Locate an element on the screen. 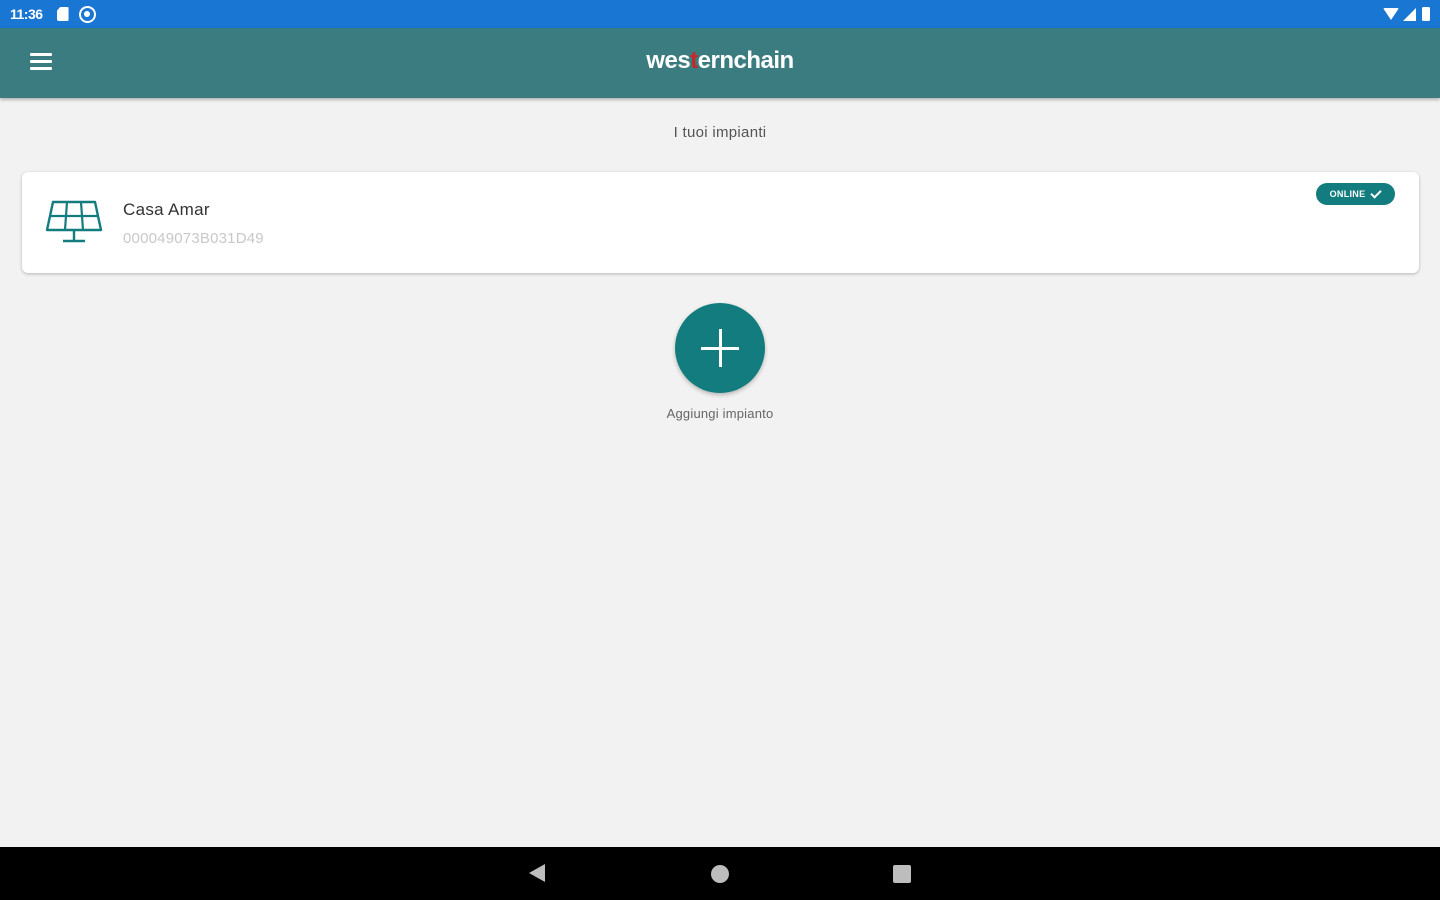 The width and height of the screenshot is (1440, 900). brand-mark: t is located at coordinates (694, 60).